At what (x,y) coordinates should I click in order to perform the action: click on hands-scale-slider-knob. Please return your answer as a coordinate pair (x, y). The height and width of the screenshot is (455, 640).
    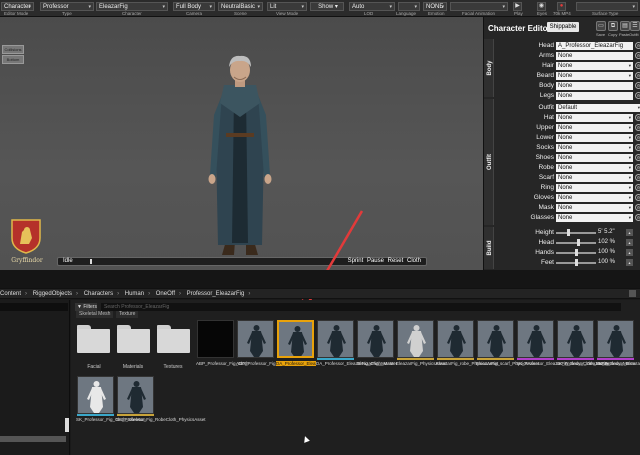
    Looking at the image, I should click on (576, 252).